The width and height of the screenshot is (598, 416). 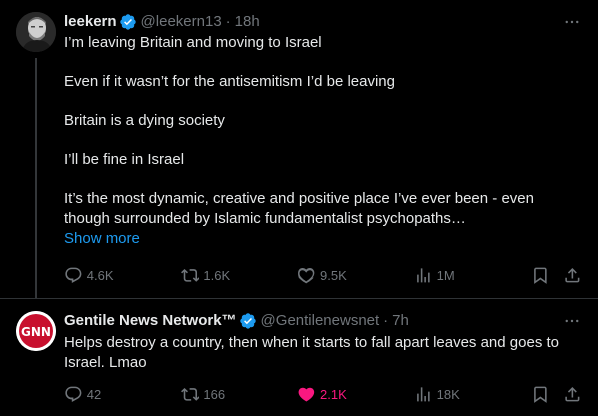 I want to click on tweet-paragraph: Britain is a dying society, so click(x=144, y=120).